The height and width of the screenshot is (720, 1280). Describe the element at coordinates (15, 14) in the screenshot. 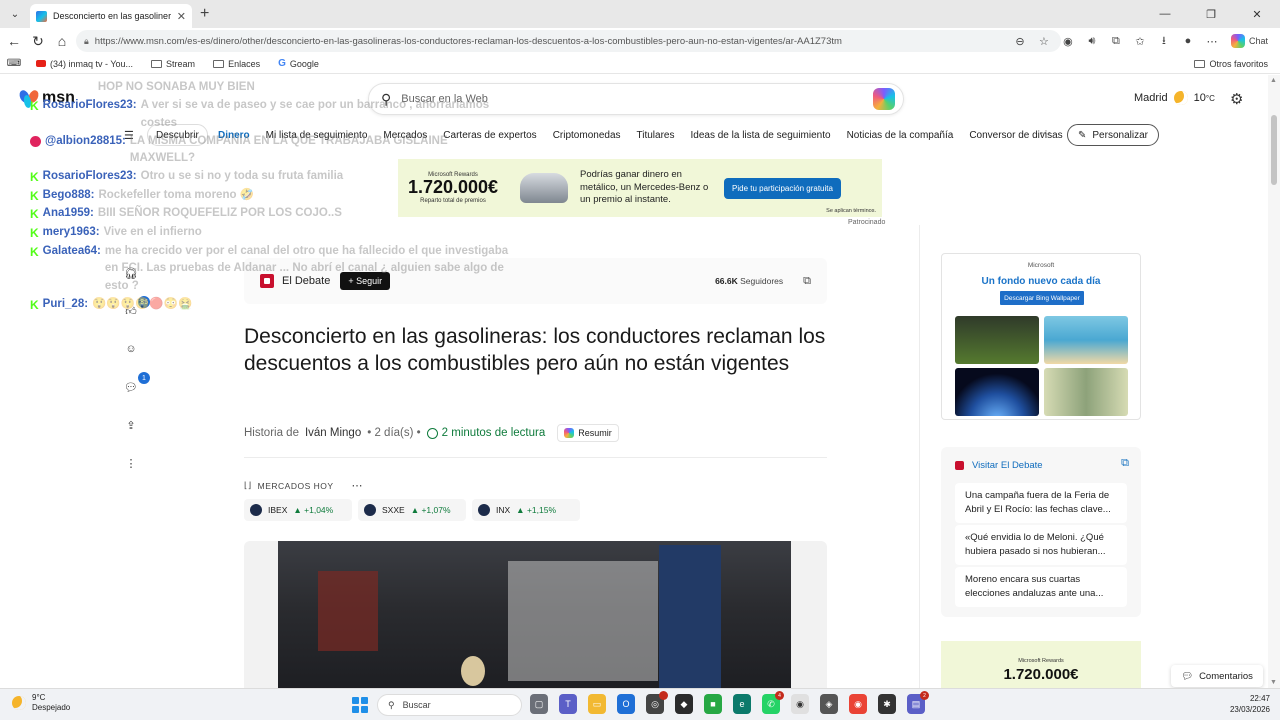

I see `tab-actions-chevron-icon: ⌄` at that location.